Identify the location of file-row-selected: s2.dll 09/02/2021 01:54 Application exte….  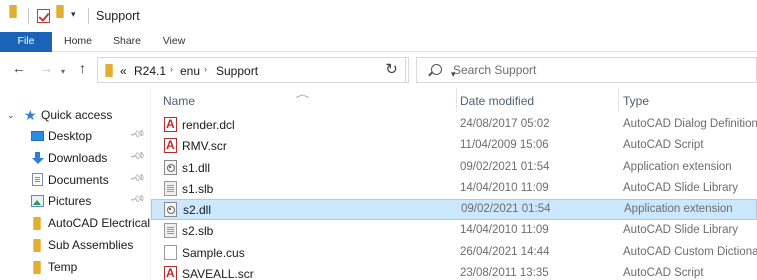
(454, 210).